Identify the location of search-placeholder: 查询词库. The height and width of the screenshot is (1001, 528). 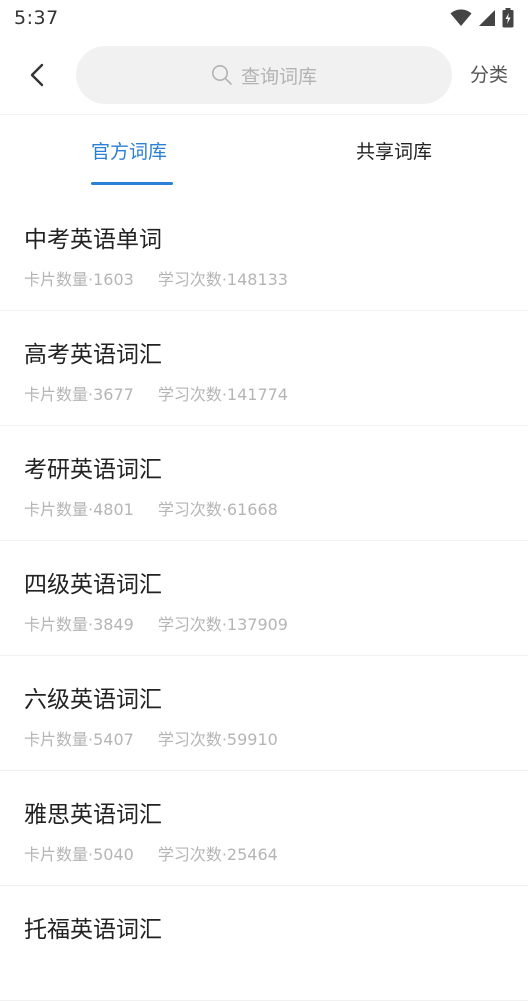
(278, 76).